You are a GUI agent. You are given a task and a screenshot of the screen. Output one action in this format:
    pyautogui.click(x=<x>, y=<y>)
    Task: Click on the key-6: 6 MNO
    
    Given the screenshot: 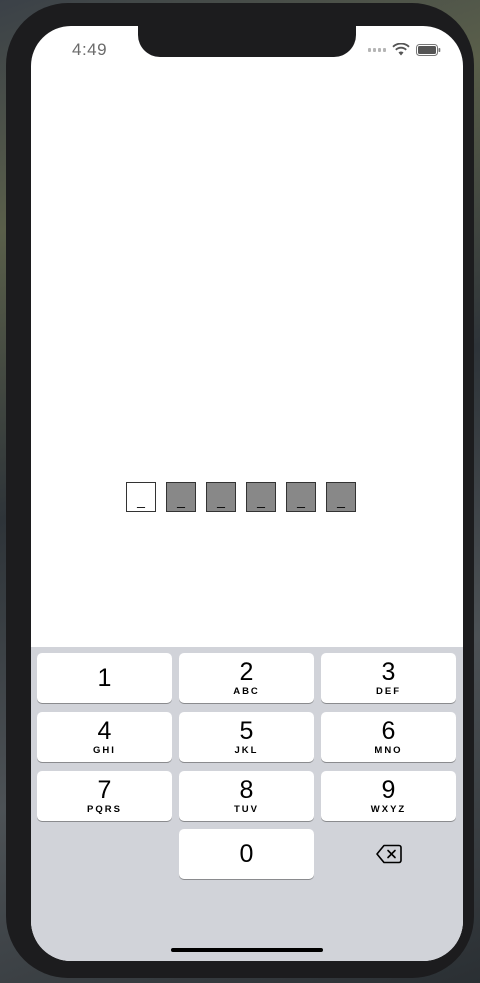 What is the action you would take?
    pyautogui.click(x=388, y=737)
    